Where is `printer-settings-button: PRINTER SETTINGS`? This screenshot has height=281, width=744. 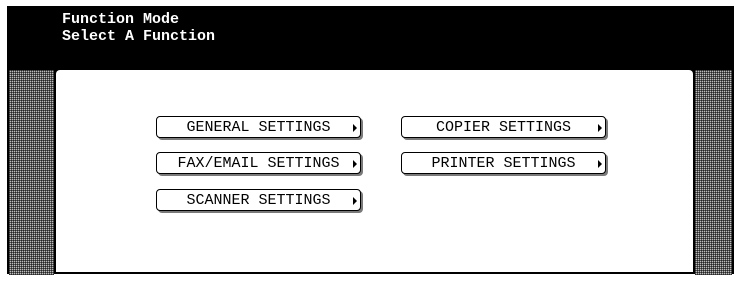 printer-settings-button: PRINTER SETTINGS is located at coordinates (503, 163).